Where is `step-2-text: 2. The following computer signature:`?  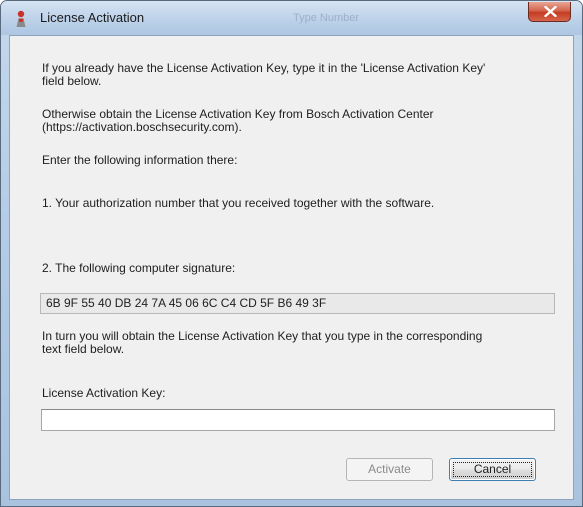 step-2-text: 2. The following computer signature: is located at coordinates (139, 268).